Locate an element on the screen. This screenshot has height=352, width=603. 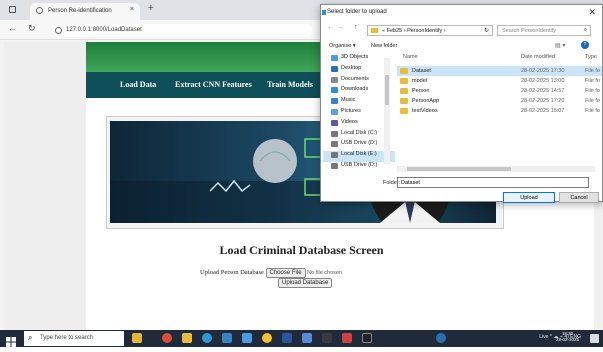
dialog-search-input: Search PersonIdentify ⌕ is located at coordinates (544, 30).